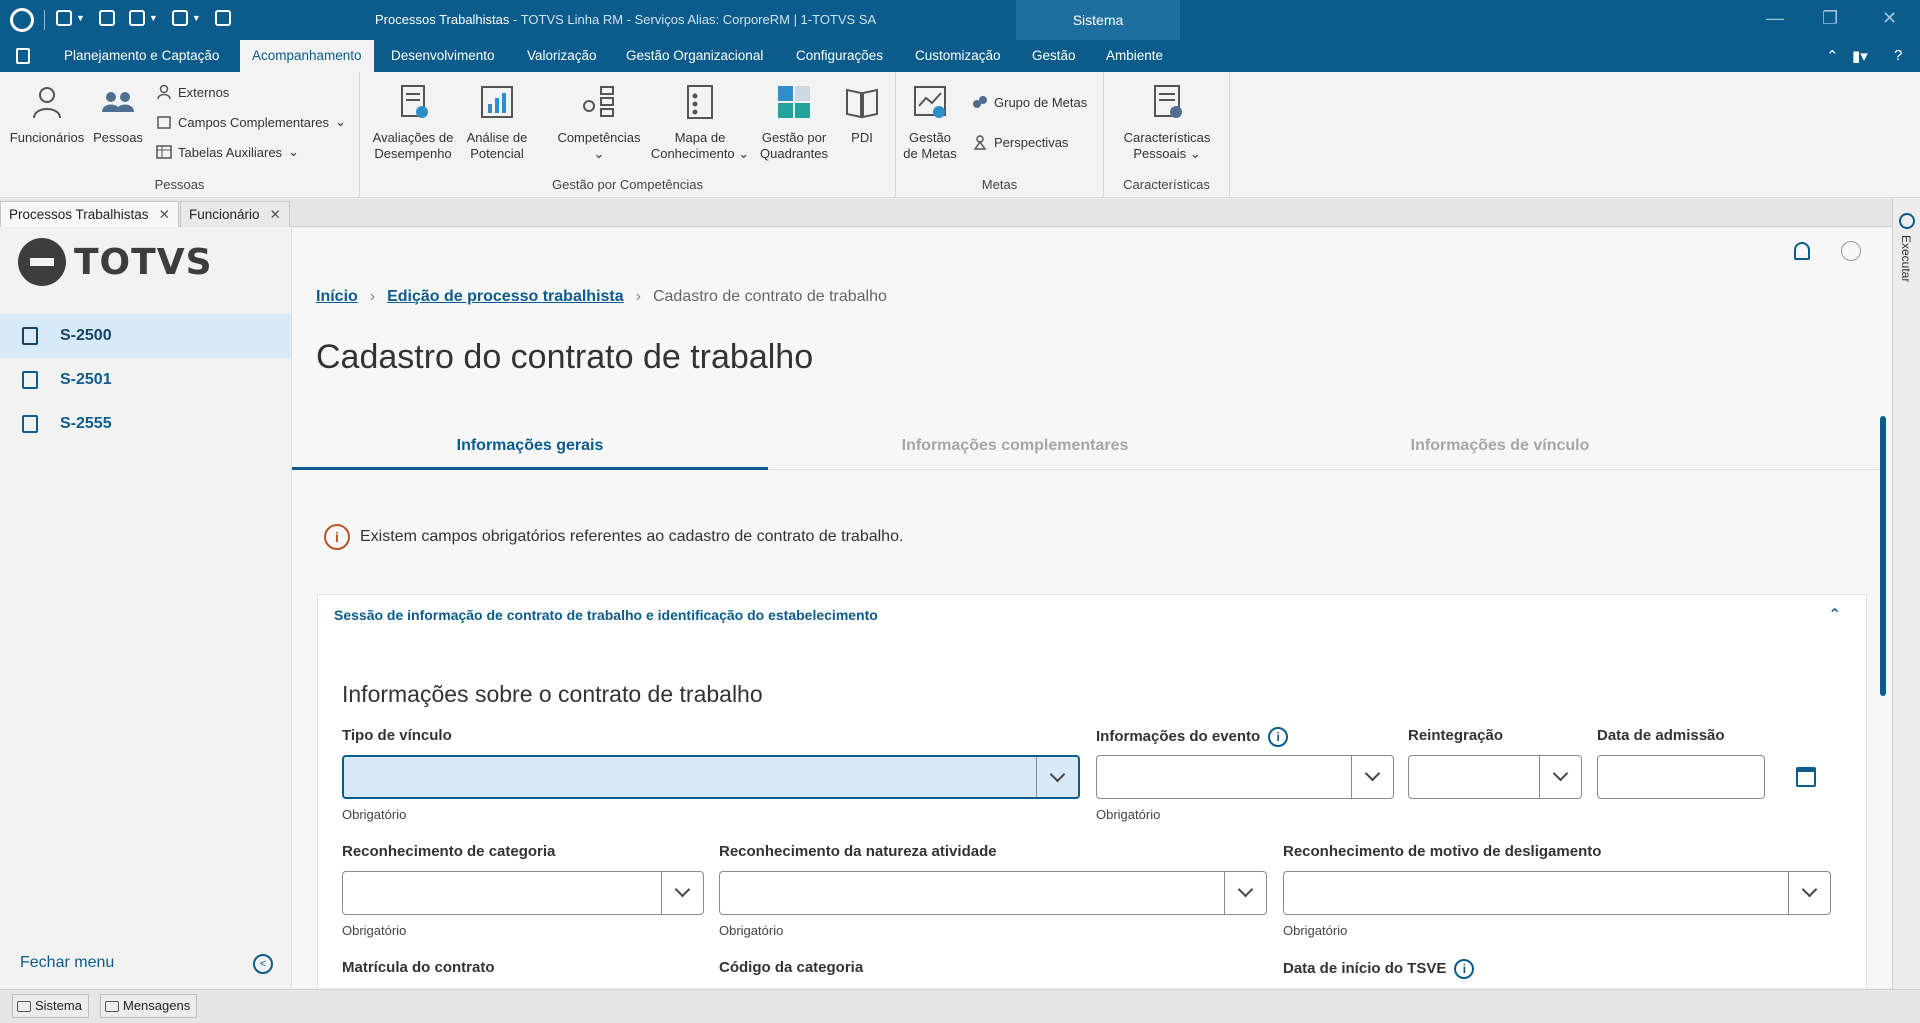 The image size is (1920, 1023). Describe the element at coordinates (374, 814) in the screenshot. I see `tipo-vinculo-hint: Obrigatório` at that location.